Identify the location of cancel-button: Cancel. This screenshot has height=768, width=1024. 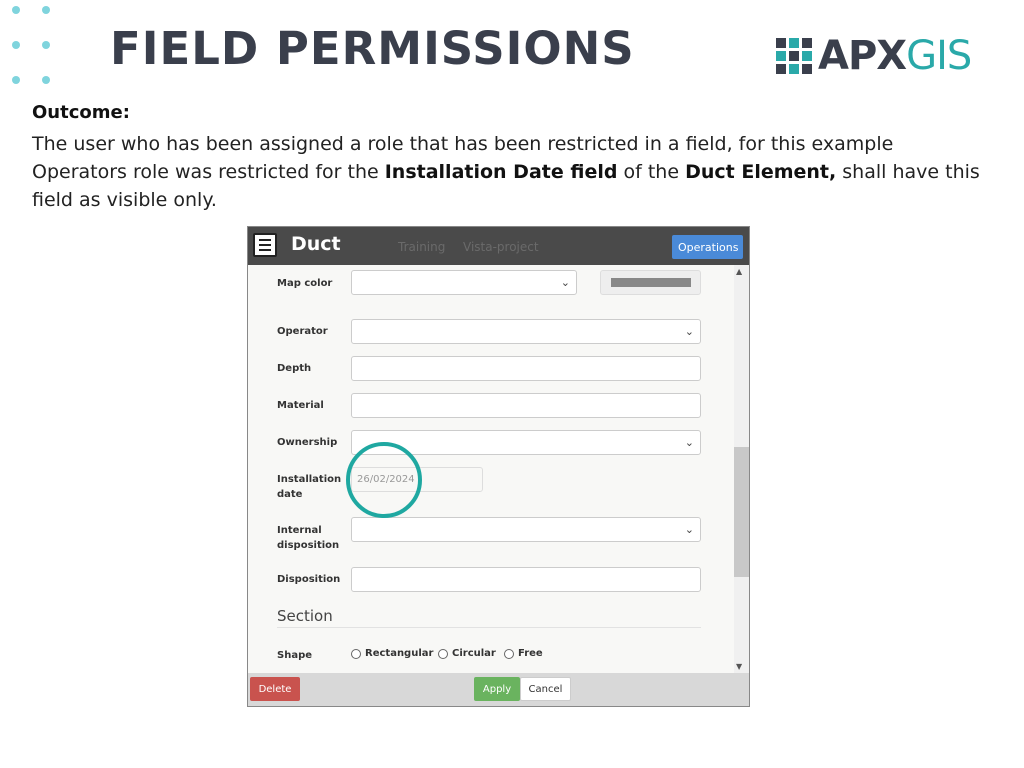
(545, 689).